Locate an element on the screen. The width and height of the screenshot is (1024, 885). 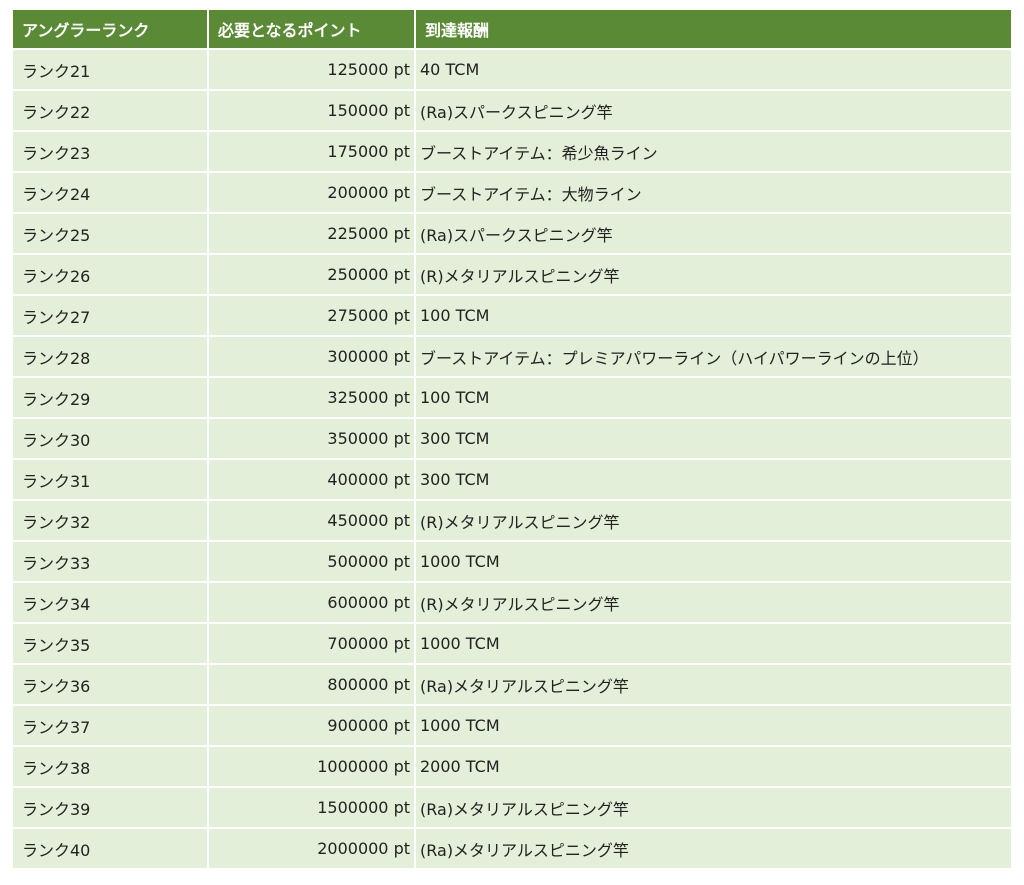
table-row: ランク27 275000 pt 100 TCM is located at coordinates (512, 315).